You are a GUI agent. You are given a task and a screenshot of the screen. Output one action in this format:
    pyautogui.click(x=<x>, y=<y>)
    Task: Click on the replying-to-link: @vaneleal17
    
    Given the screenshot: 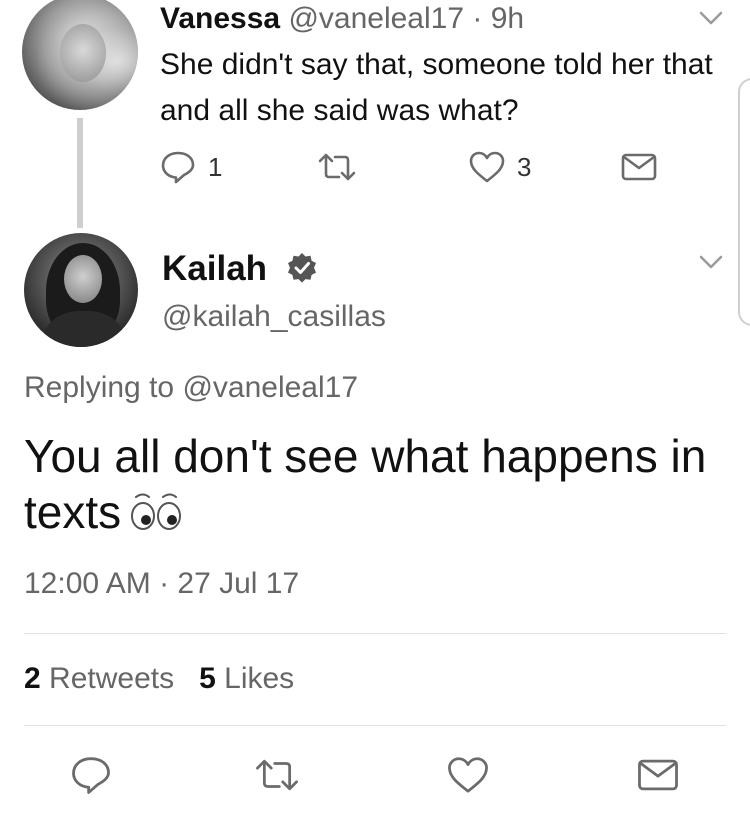 What is the action you would take?
    pyautogui.click(x=270, y=387)
    